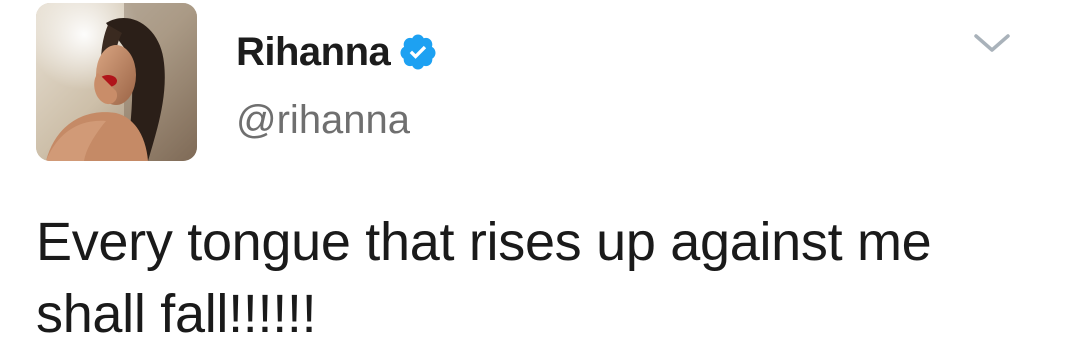  Describe the element at coordinates (992, 44) in the screenshot. I see `chevron-down-icon` at that location.